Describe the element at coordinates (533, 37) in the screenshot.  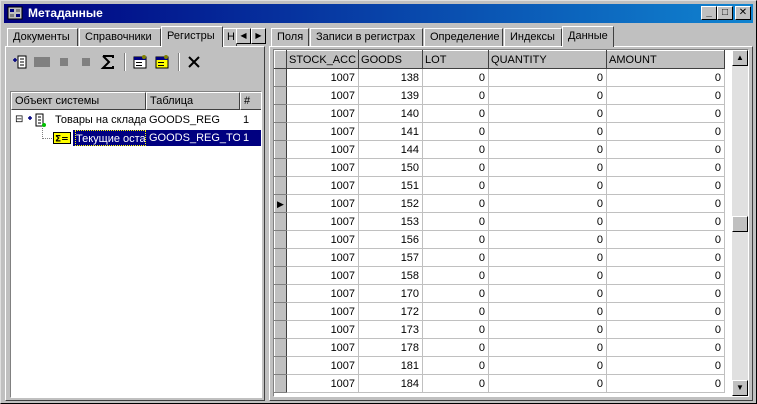
I see `tab-indexes: Индексы` at that location.